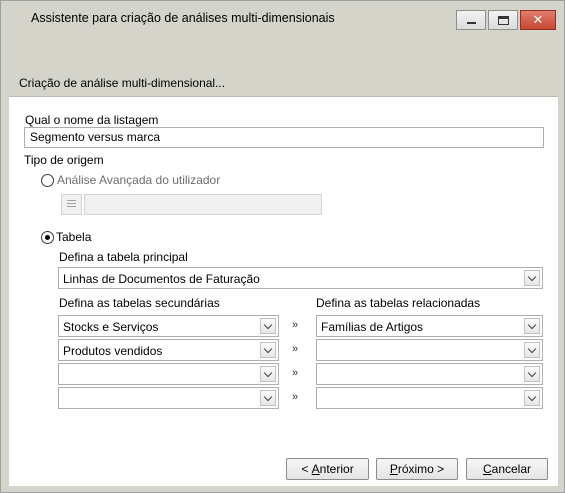 This screenshot has height=493, width=565. What do you see at coordinates (315, 469) in the screenshot?
I see `back-button-accesskey: A` at bounding box center [315, 469].